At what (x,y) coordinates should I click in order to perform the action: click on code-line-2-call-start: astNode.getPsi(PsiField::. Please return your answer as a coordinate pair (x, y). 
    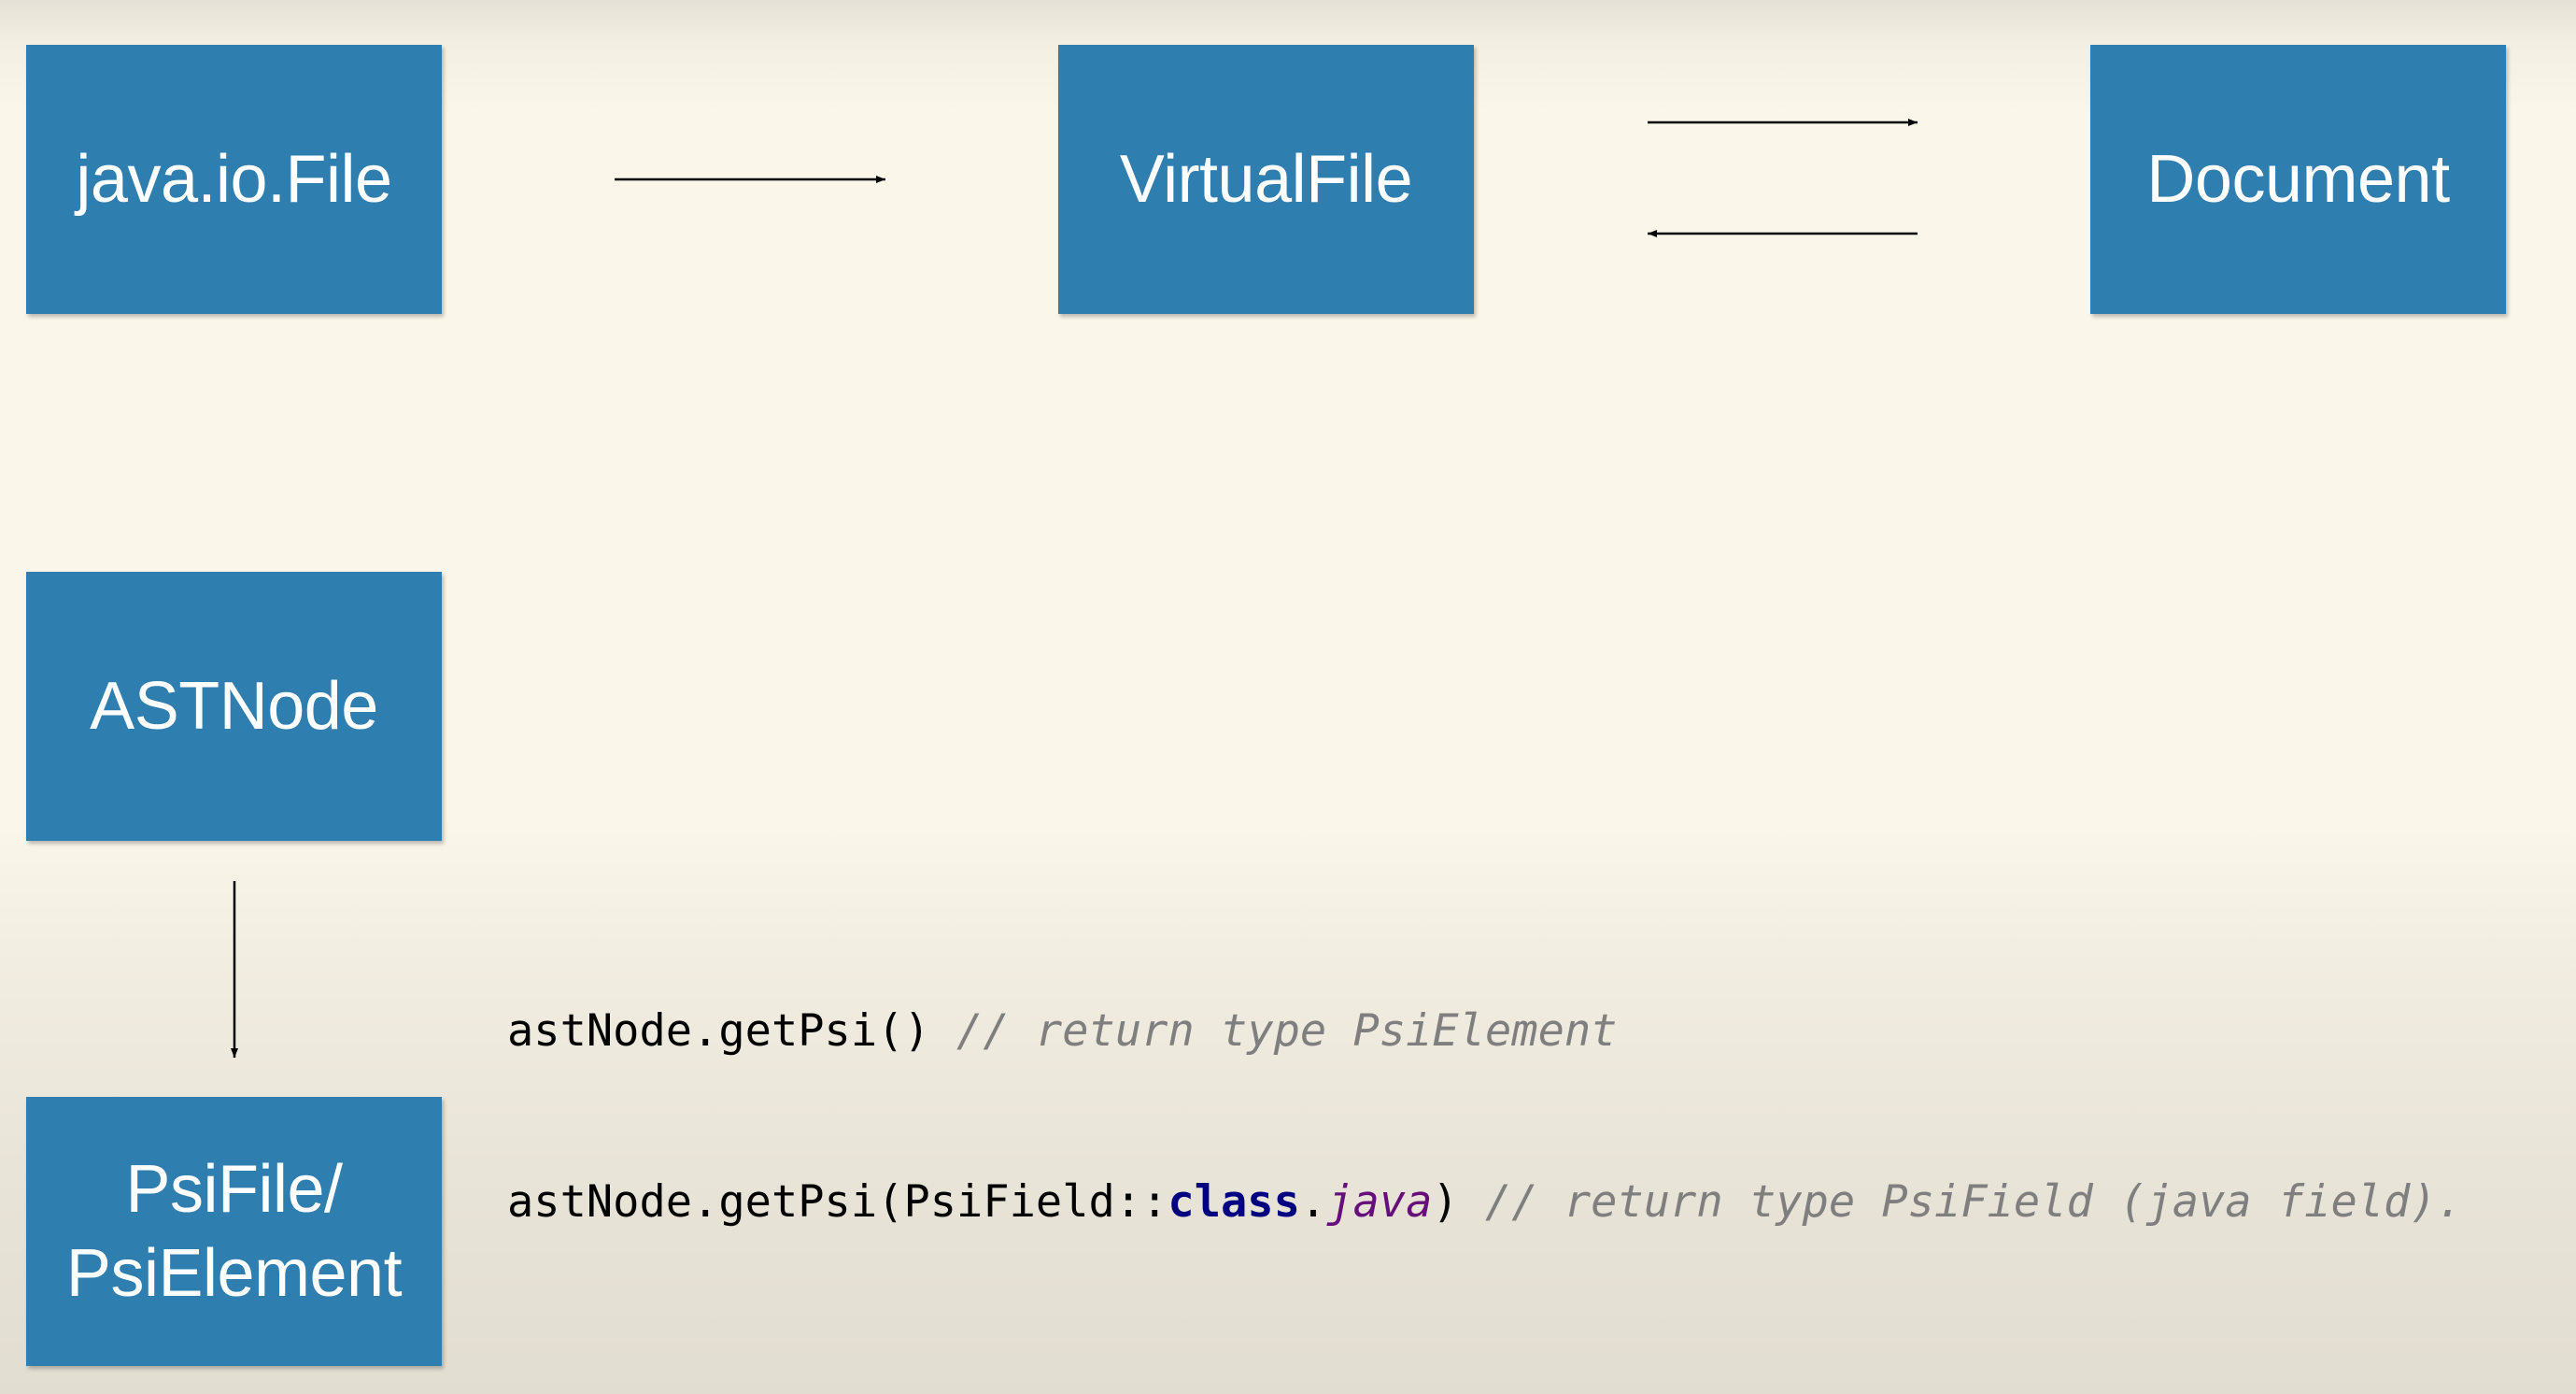
    Looking at the image, I should click on (837, 1202).